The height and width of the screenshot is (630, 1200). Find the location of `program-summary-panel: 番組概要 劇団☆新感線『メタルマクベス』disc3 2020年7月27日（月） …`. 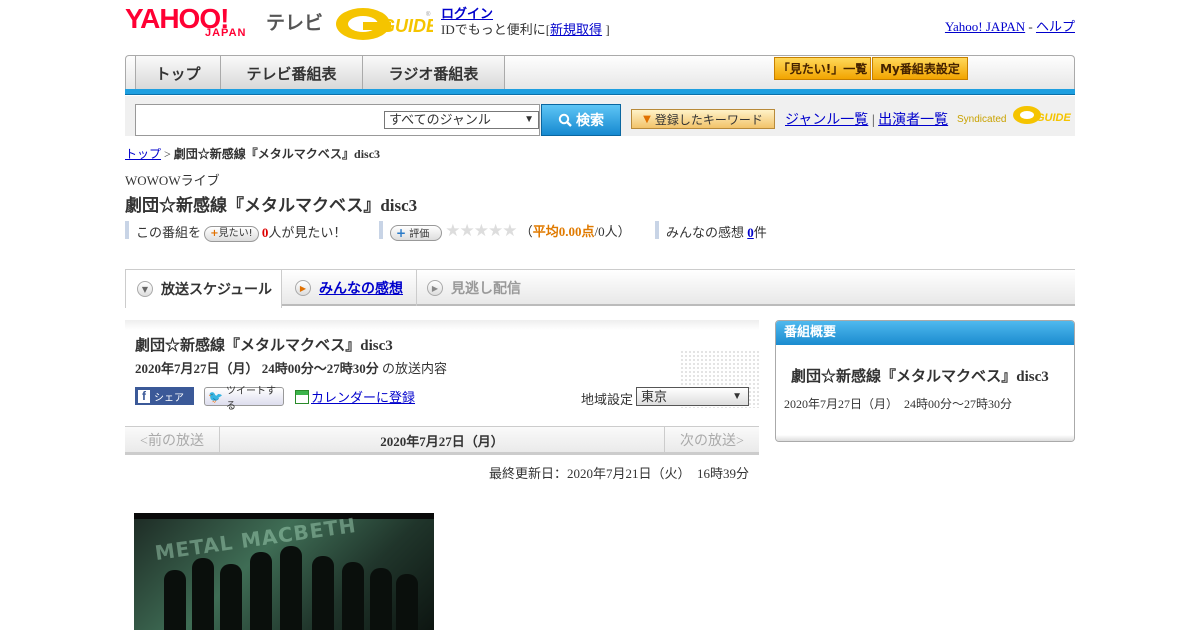

program-summary-panel: 番組概要 劇団☆新感線『メタルマクベス』disc3 2020年7月27日（月） … is located at coordinates (925, 381).